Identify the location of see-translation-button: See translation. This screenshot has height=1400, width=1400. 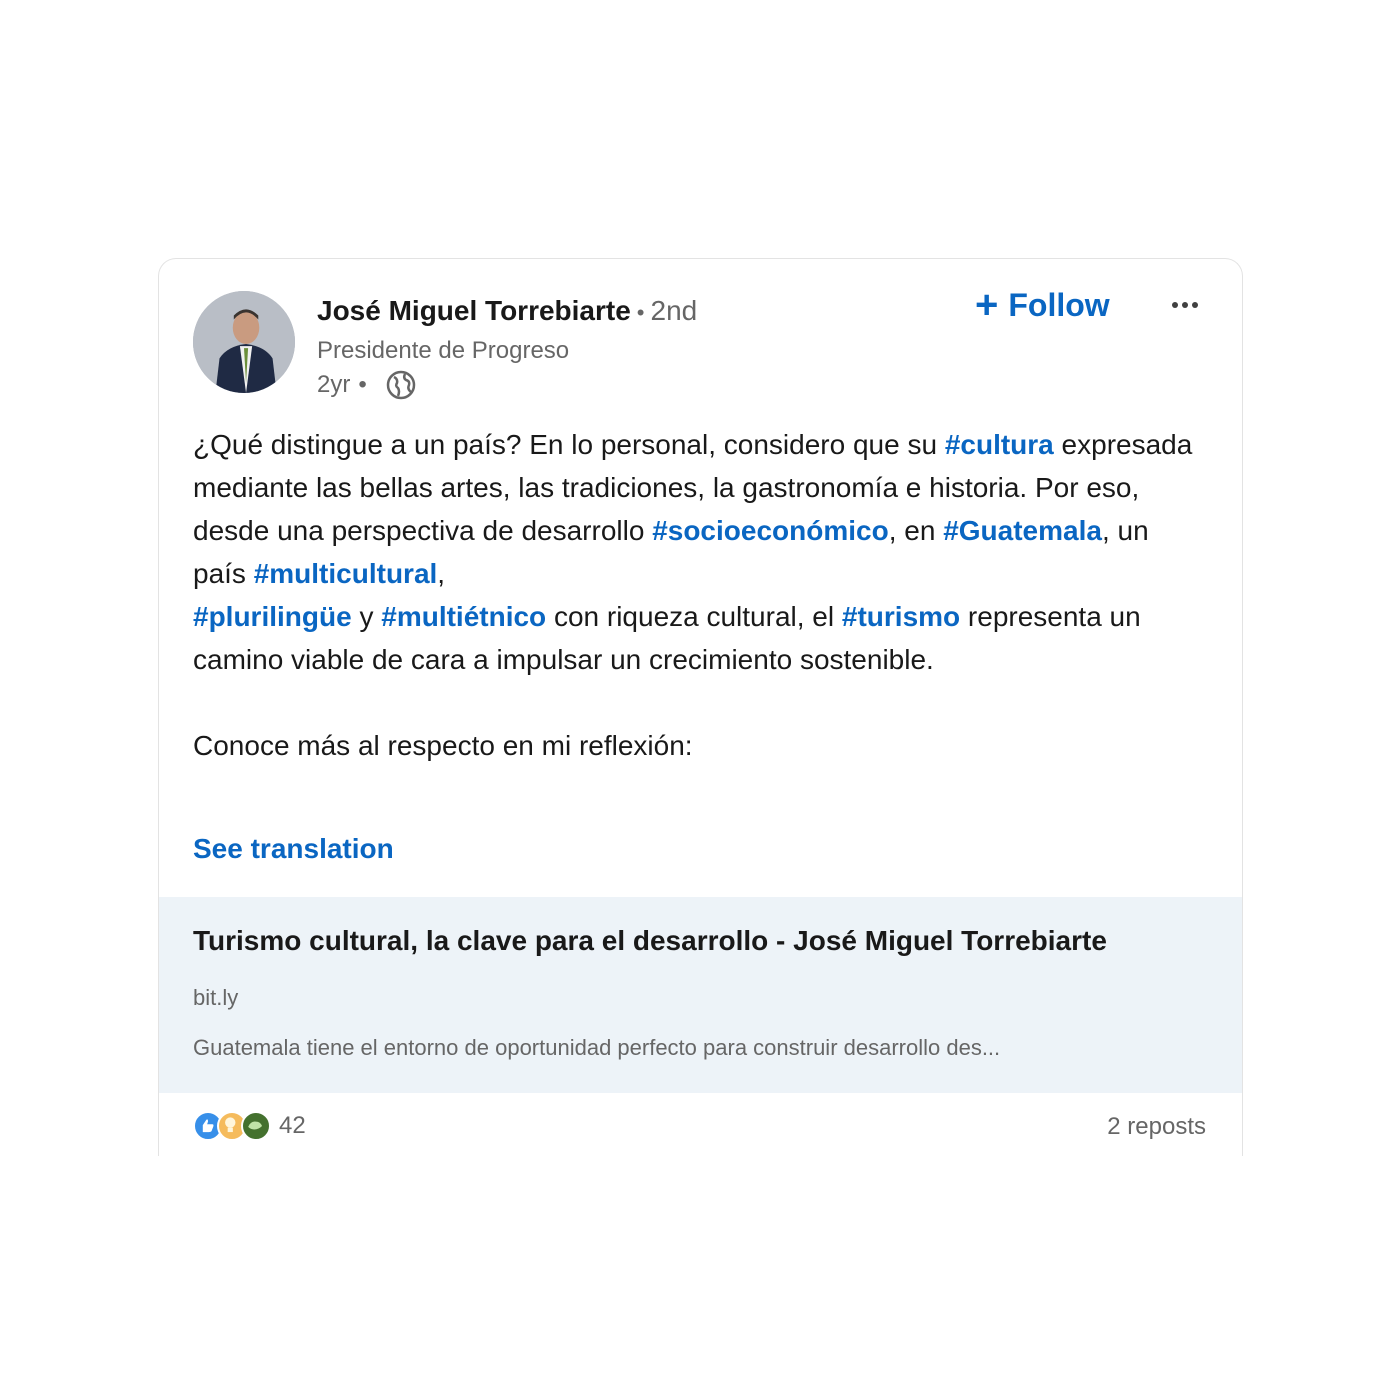
(293, 849).